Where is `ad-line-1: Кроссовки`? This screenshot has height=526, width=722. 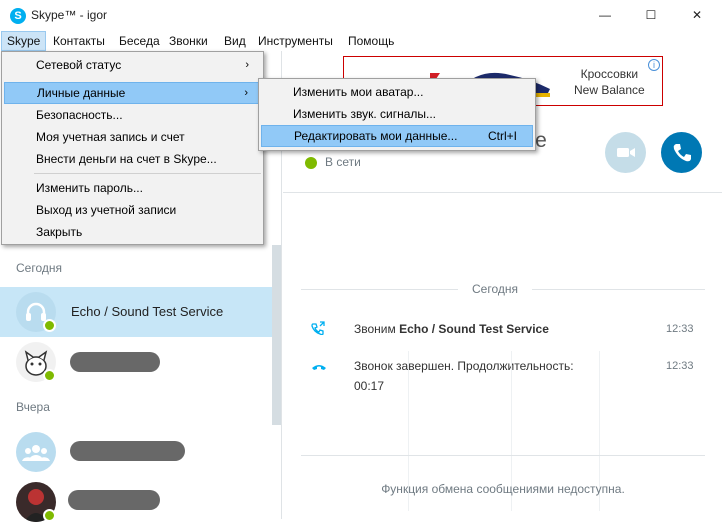 ad-line-1: Кроссовки is located at coordinates (609, 74).